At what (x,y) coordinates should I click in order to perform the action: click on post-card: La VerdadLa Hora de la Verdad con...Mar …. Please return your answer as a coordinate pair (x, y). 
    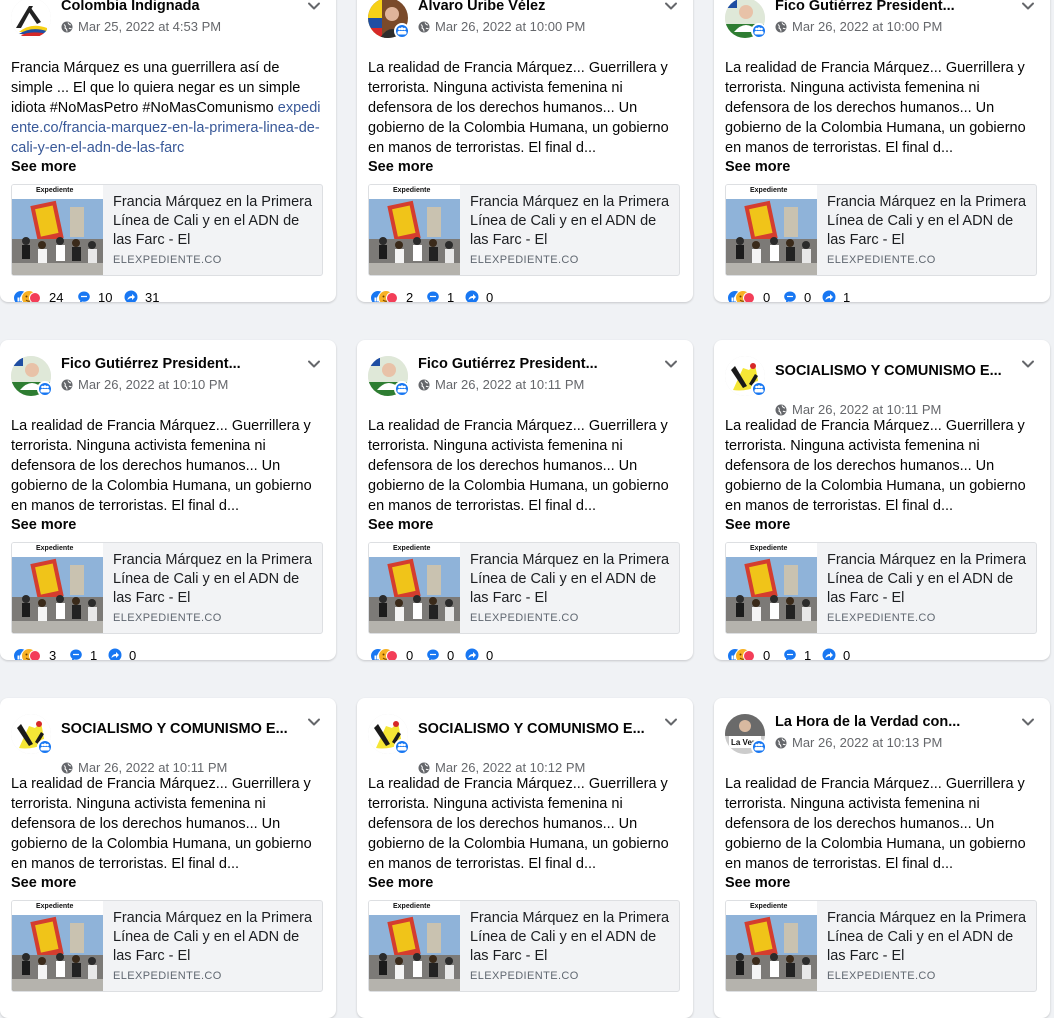
    Looking at the image, I should click on (882, 858).